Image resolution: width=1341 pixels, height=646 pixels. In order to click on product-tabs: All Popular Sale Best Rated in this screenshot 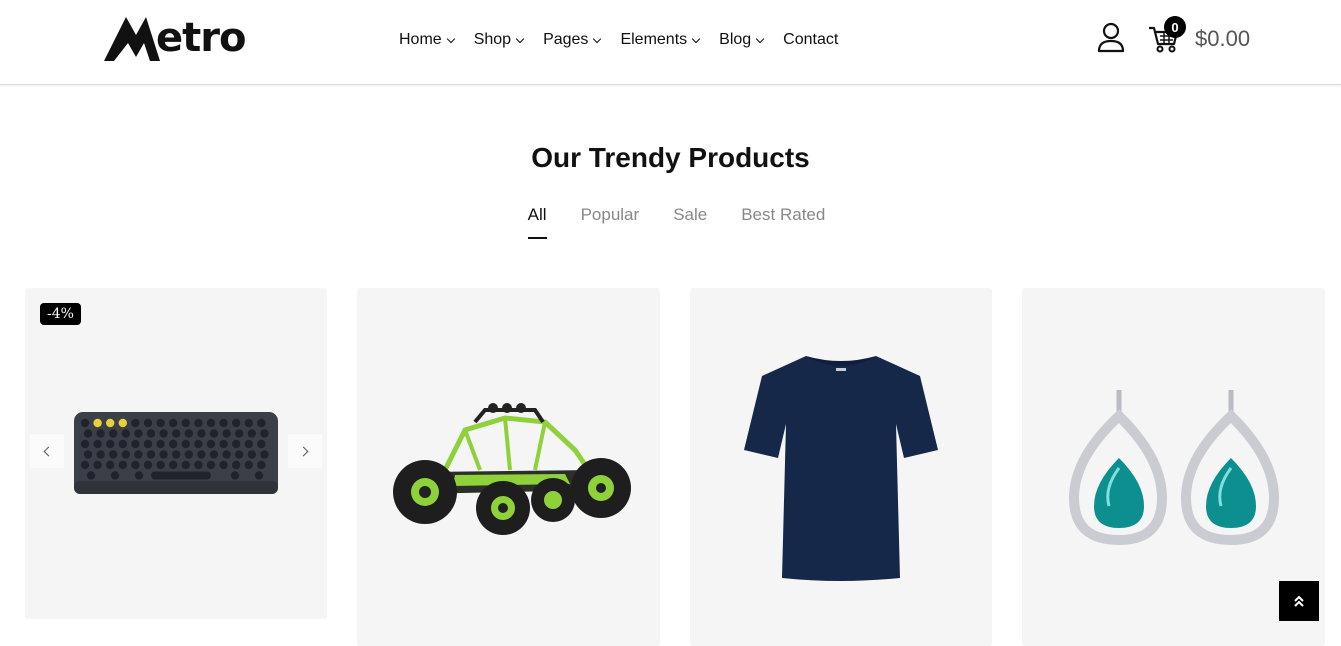, I will do `click(670, 222)`.